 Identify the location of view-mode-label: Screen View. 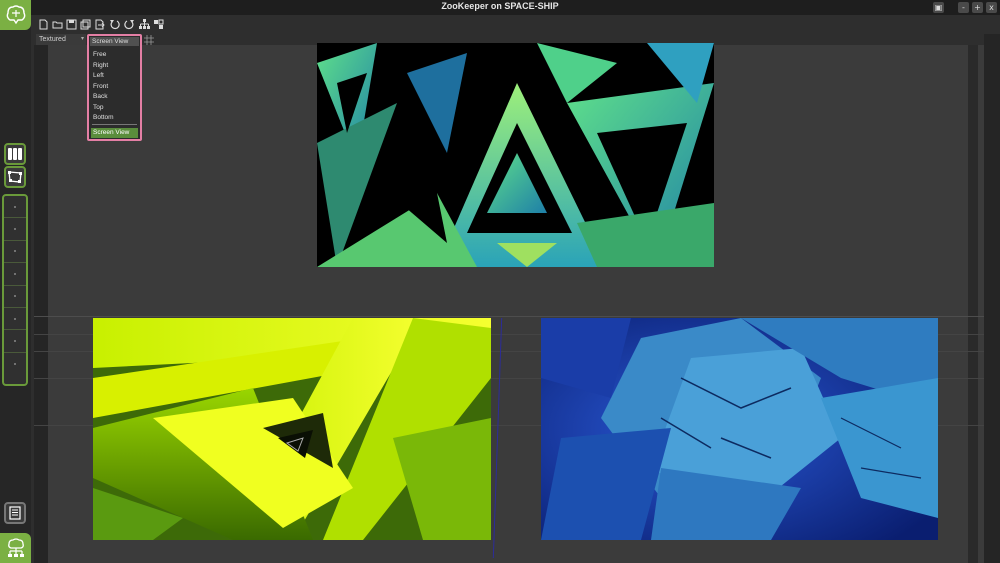
(110, 41).